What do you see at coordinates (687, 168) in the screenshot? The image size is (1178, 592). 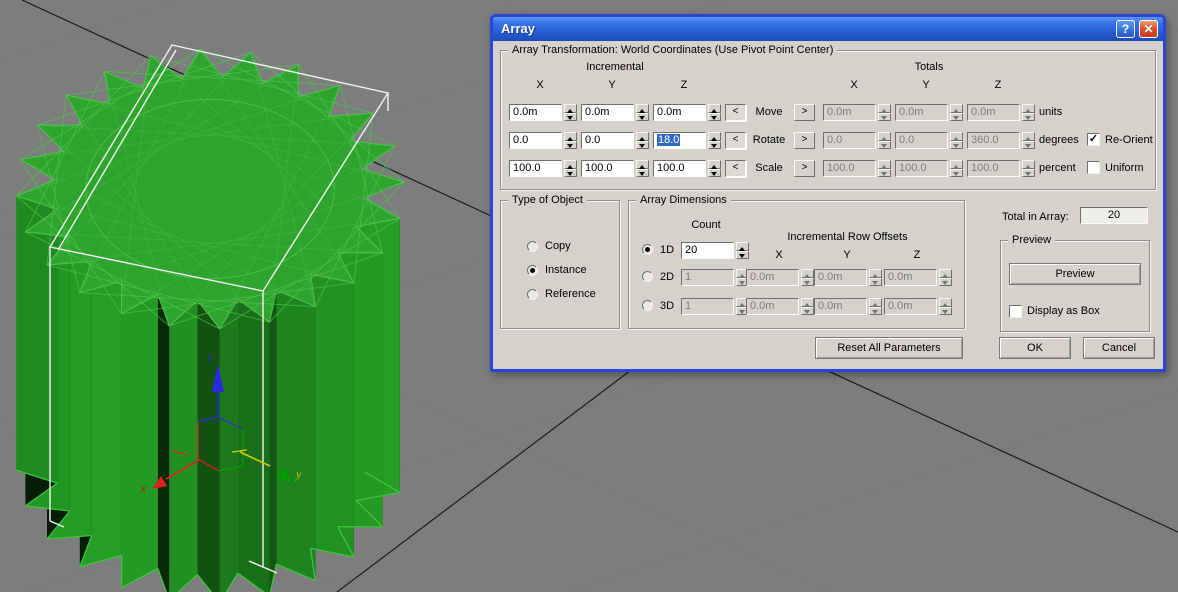 I see `scale-inc-z-field: 100.0` at bounding box center [687, 168].